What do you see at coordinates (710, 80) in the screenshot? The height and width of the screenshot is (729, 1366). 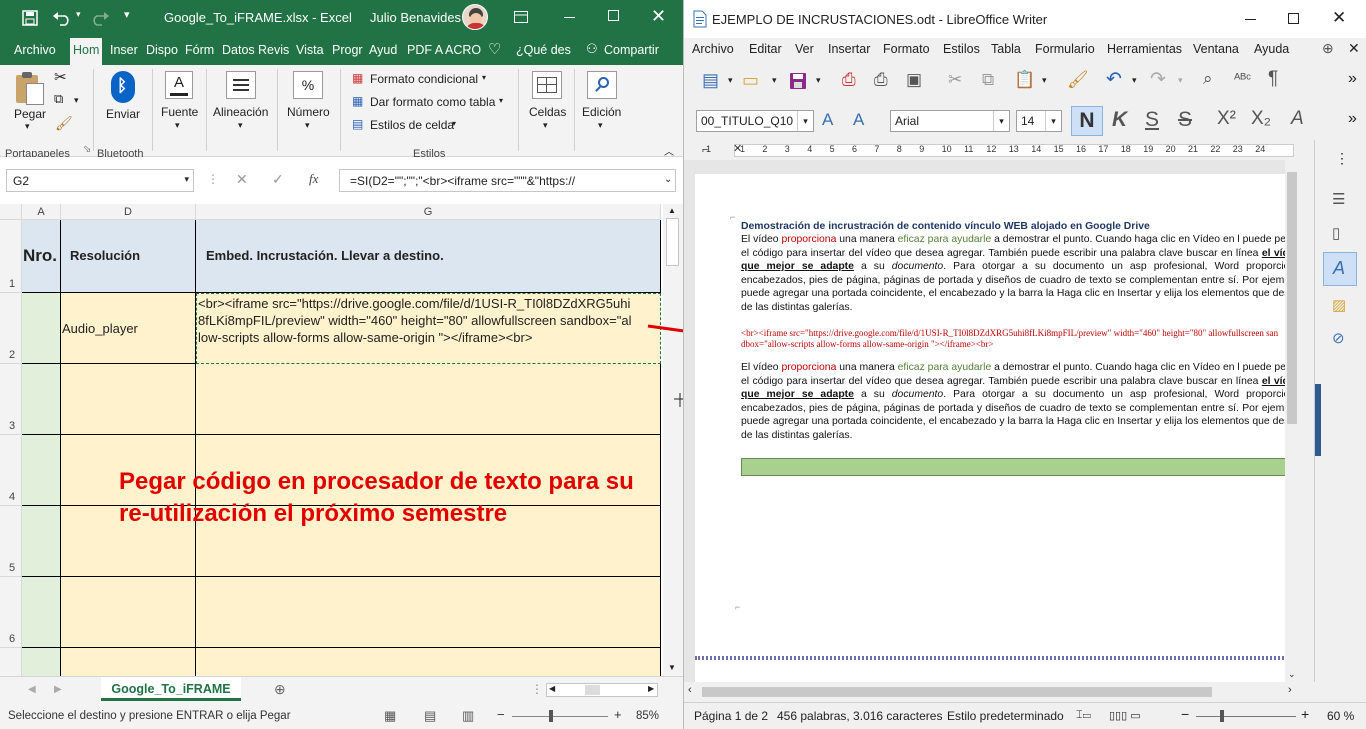 I see `new-document-icon: ▤` at bounding box center [710, 80].